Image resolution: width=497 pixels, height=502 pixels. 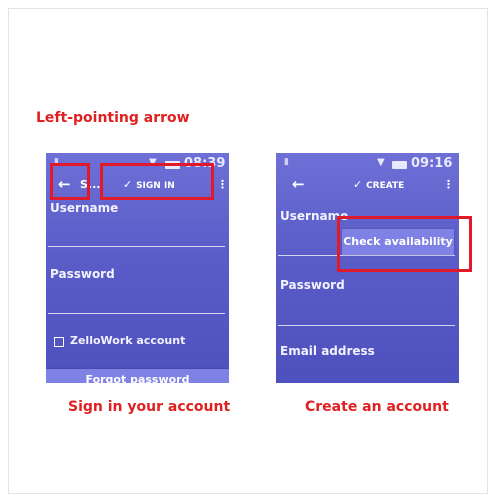 What do you see at coordinates (358, 184) in the screenshot?
I see `checkmark-icon: ✓` at bounding box center [358, 184].